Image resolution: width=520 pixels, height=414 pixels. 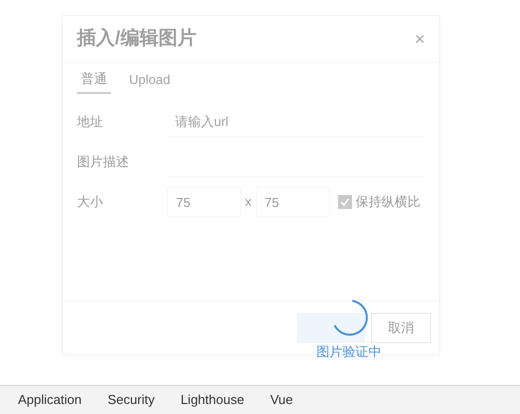 I want to click on size-separator: x, so click(x=248, y=202).